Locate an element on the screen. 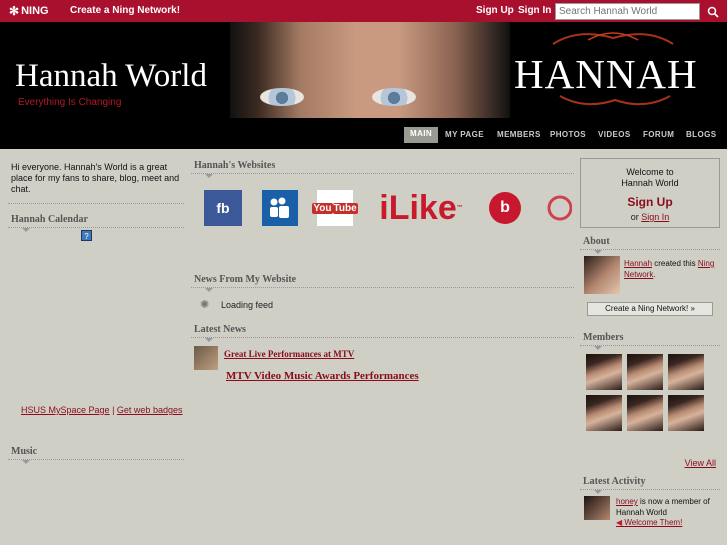  activity-user-link: honey is located at coordinates (627, 501).